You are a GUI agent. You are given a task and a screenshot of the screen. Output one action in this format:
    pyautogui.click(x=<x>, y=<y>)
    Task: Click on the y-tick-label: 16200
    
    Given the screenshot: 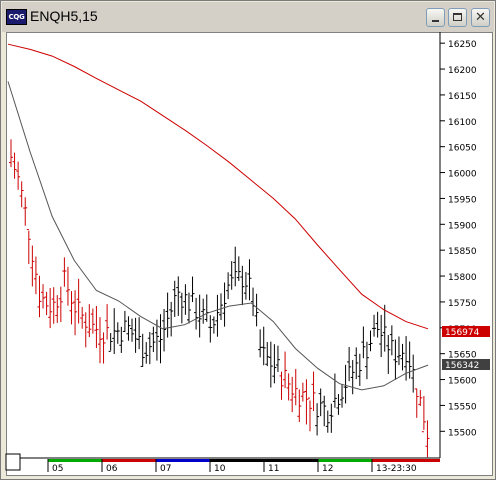 What is the action you would take?
    pyautogui.click(x=462, y=71)
    